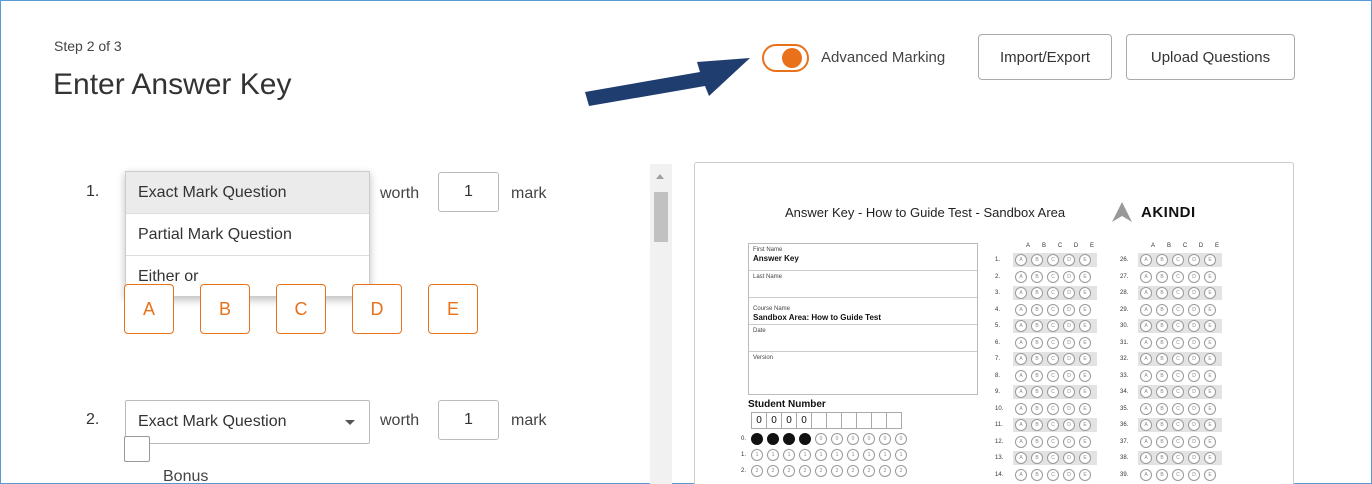 This screenshot has height=484, width=1372. Describe the element at coordinates (774, 420) in the screenshot. I see `student-number-digit: 0` at that location.